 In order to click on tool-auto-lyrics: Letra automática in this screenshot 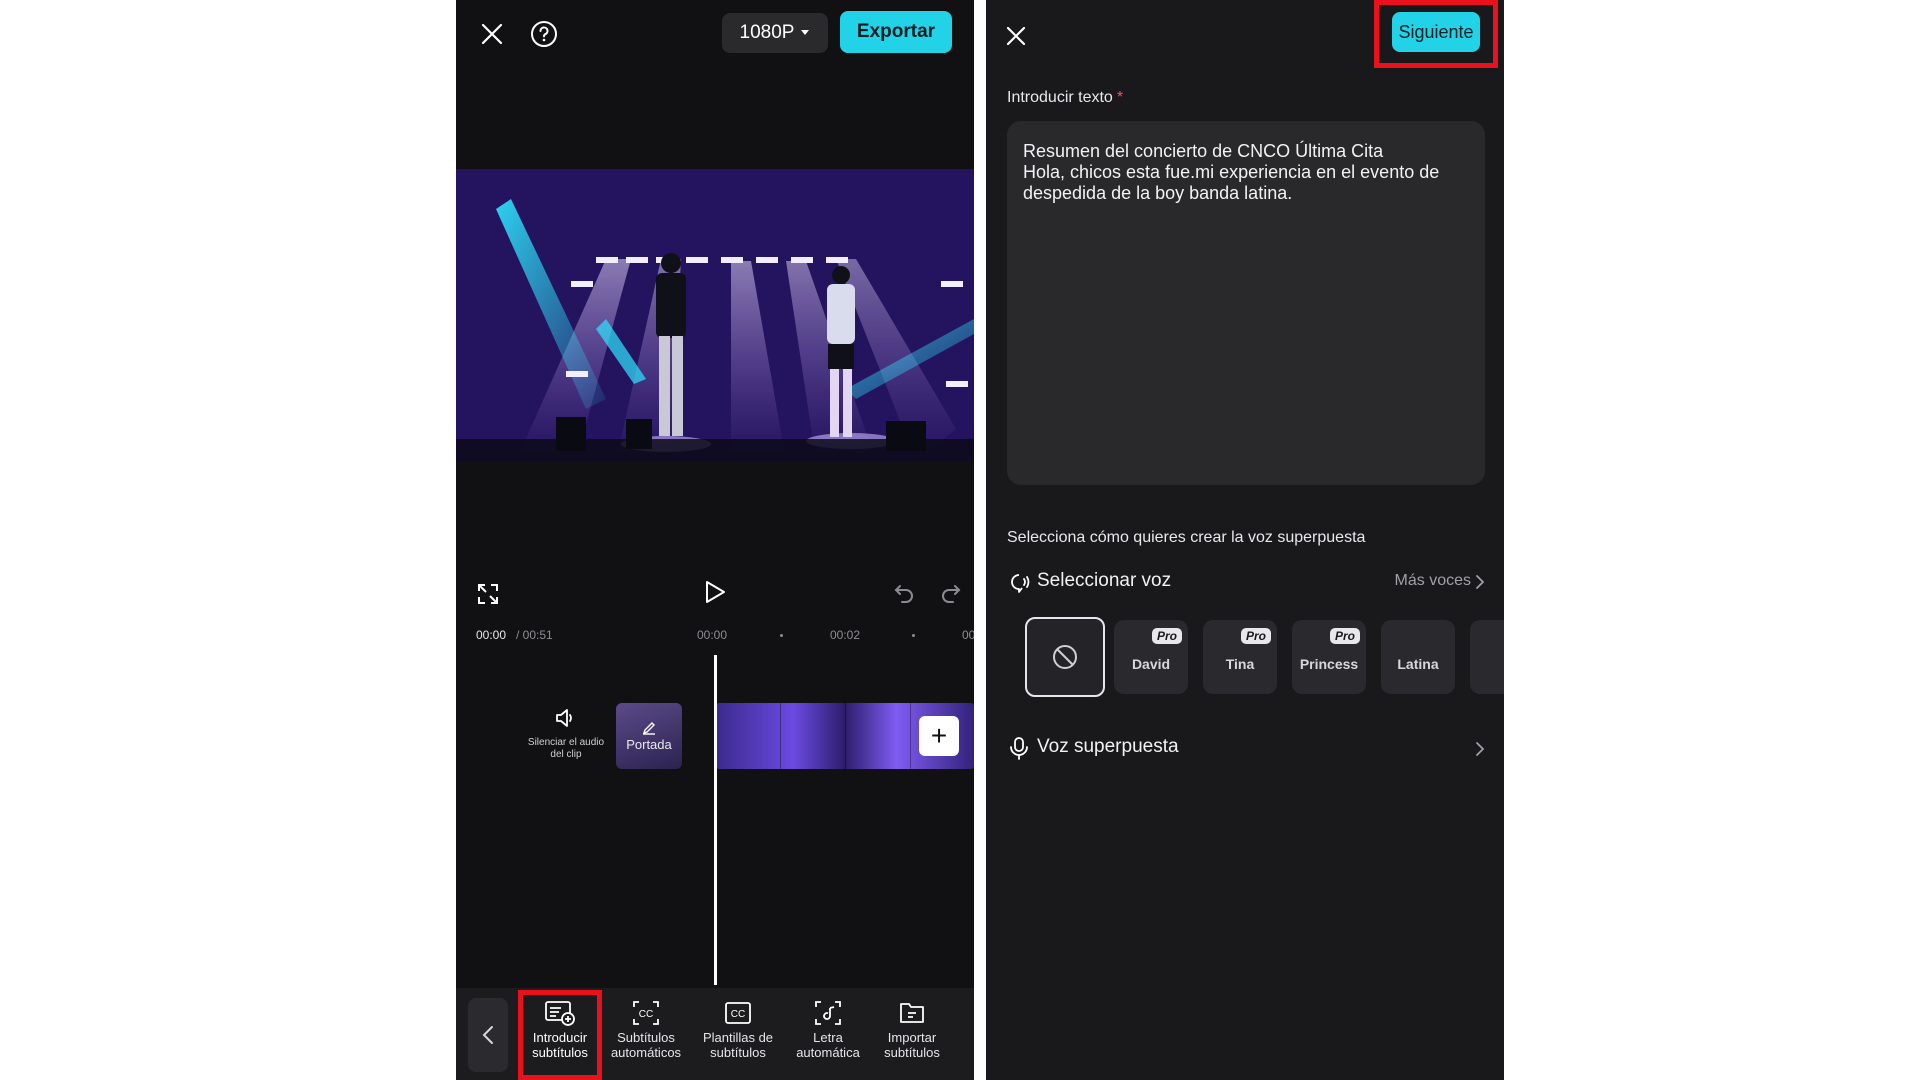, I will do `click(828, 1037)`.